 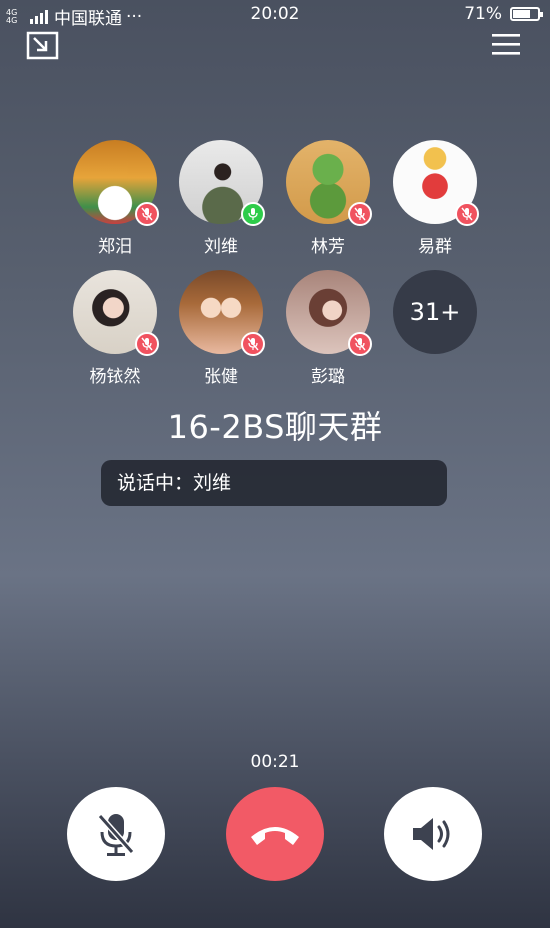 I want to click on member-tile: 彭璐, so click(x=328, y=328).